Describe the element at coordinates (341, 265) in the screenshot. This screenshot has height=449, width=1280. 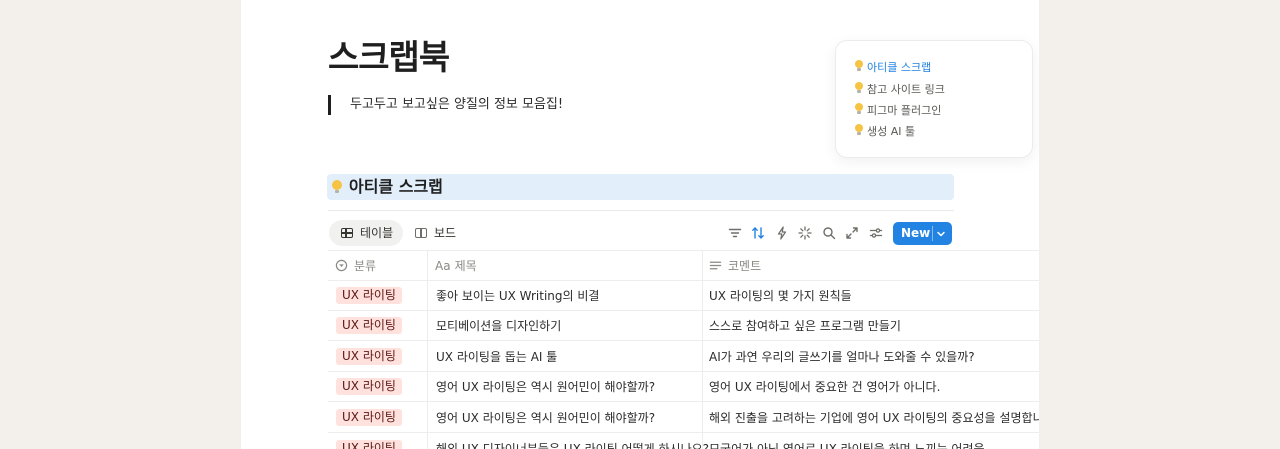
I see `status-icon` at that location.